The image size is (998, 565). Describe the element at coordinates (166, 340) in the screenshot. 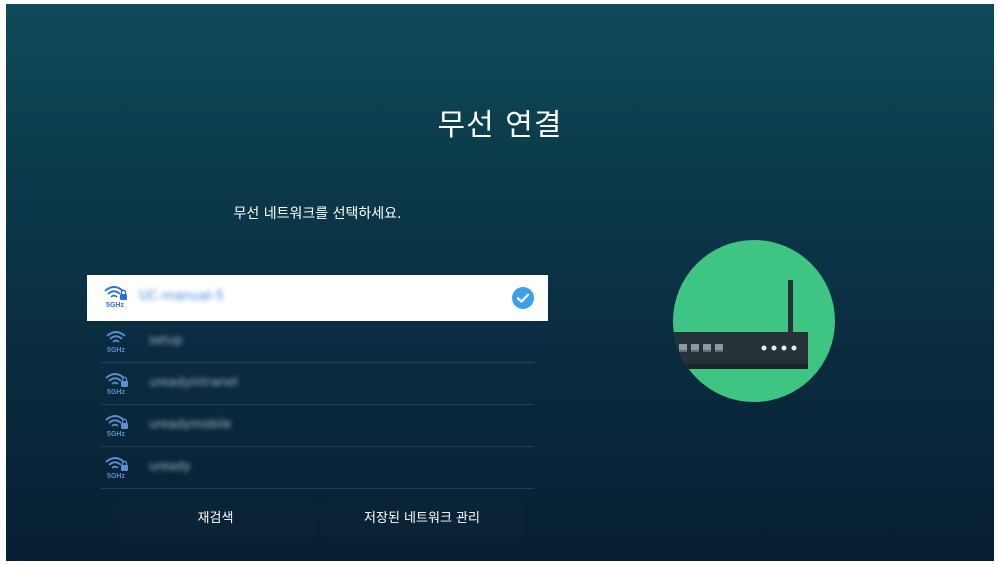

I see `network-ssid: setup` at that location.